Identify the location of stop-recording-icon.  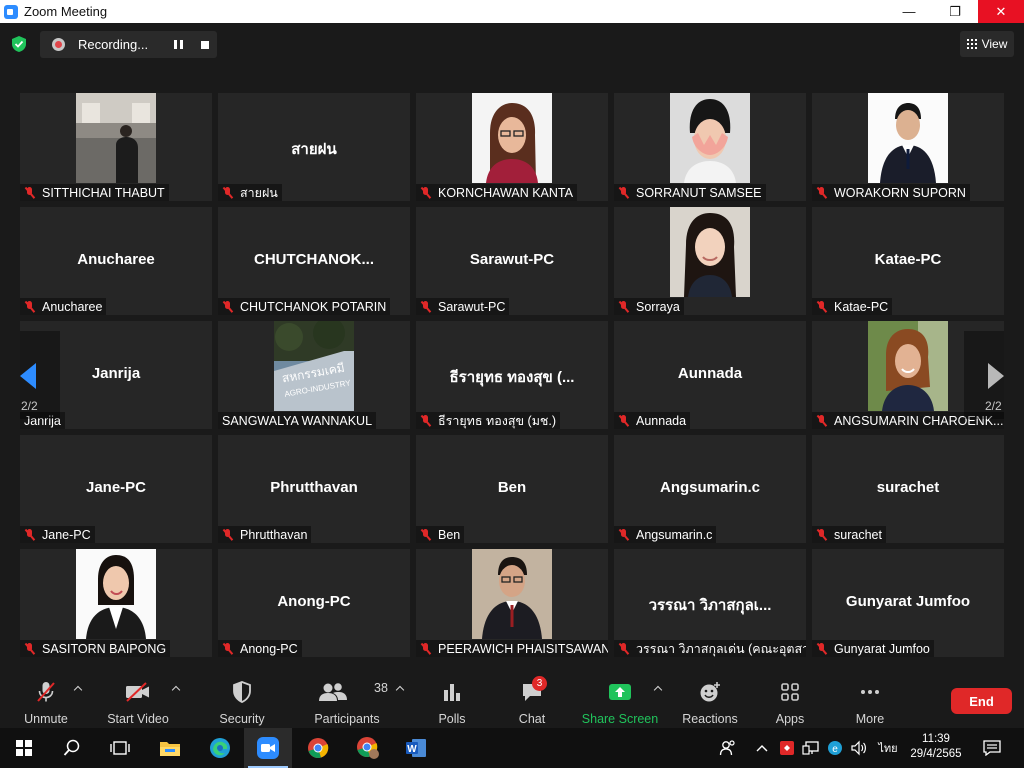
(205, 45).